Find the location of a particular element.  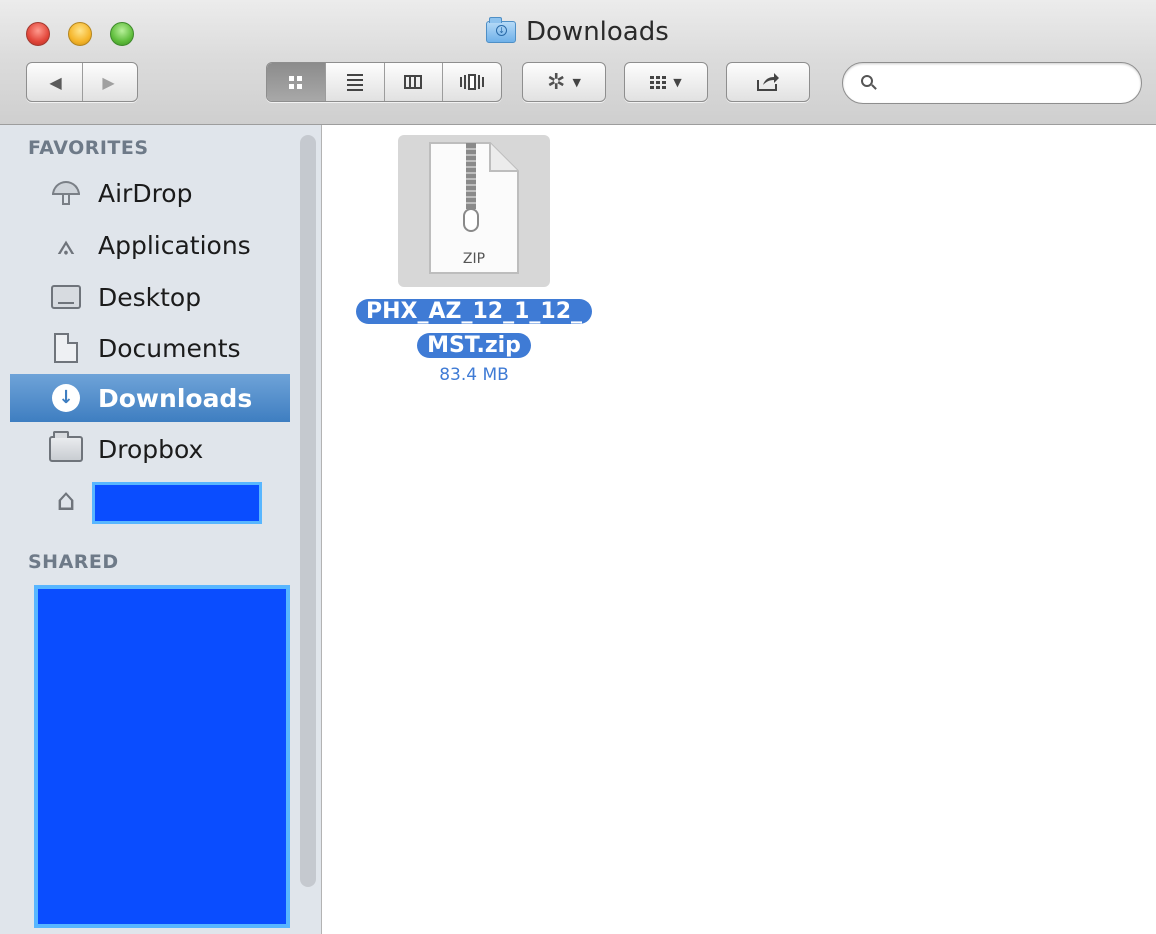

search-icon is located at coordinates (869, 83).